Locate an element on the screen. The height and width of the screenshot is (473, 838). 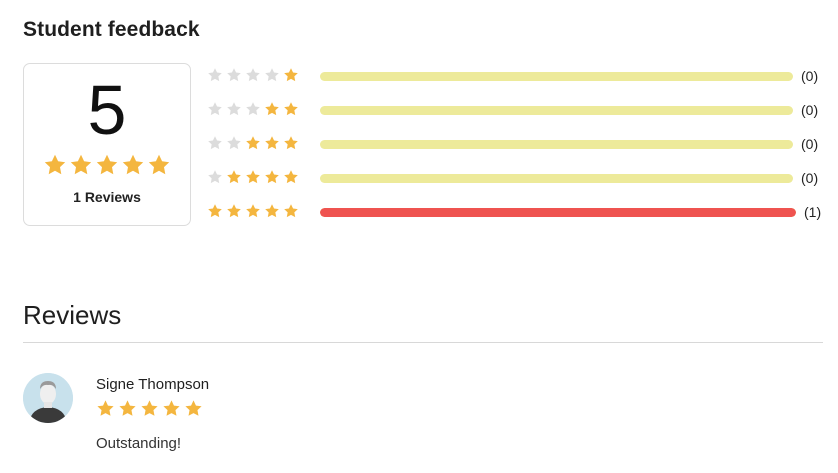
user-avatar-icon is located at coordinates (48, 398).